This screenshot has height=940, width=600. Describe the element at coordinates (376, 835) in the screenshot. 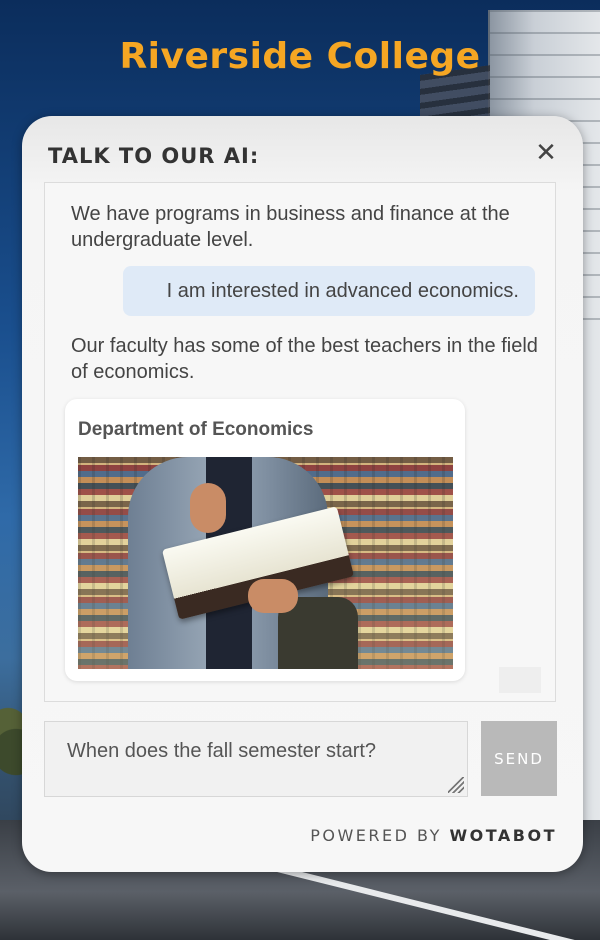

I see `powered-prefix: POWERED BY` at that location.